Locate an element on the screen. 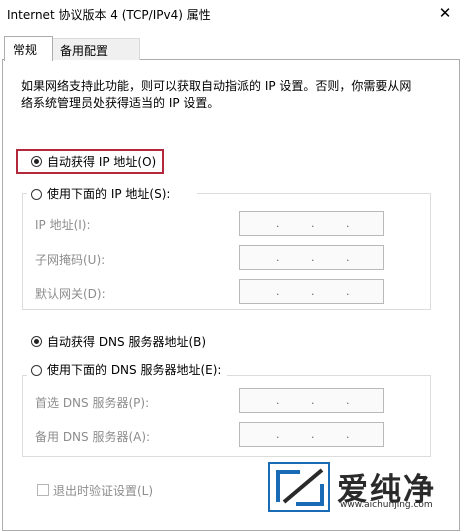 This screenshot has width=460, height=531. validate-label: 退出时验证设置(L) is located at coordinates (103, 491).